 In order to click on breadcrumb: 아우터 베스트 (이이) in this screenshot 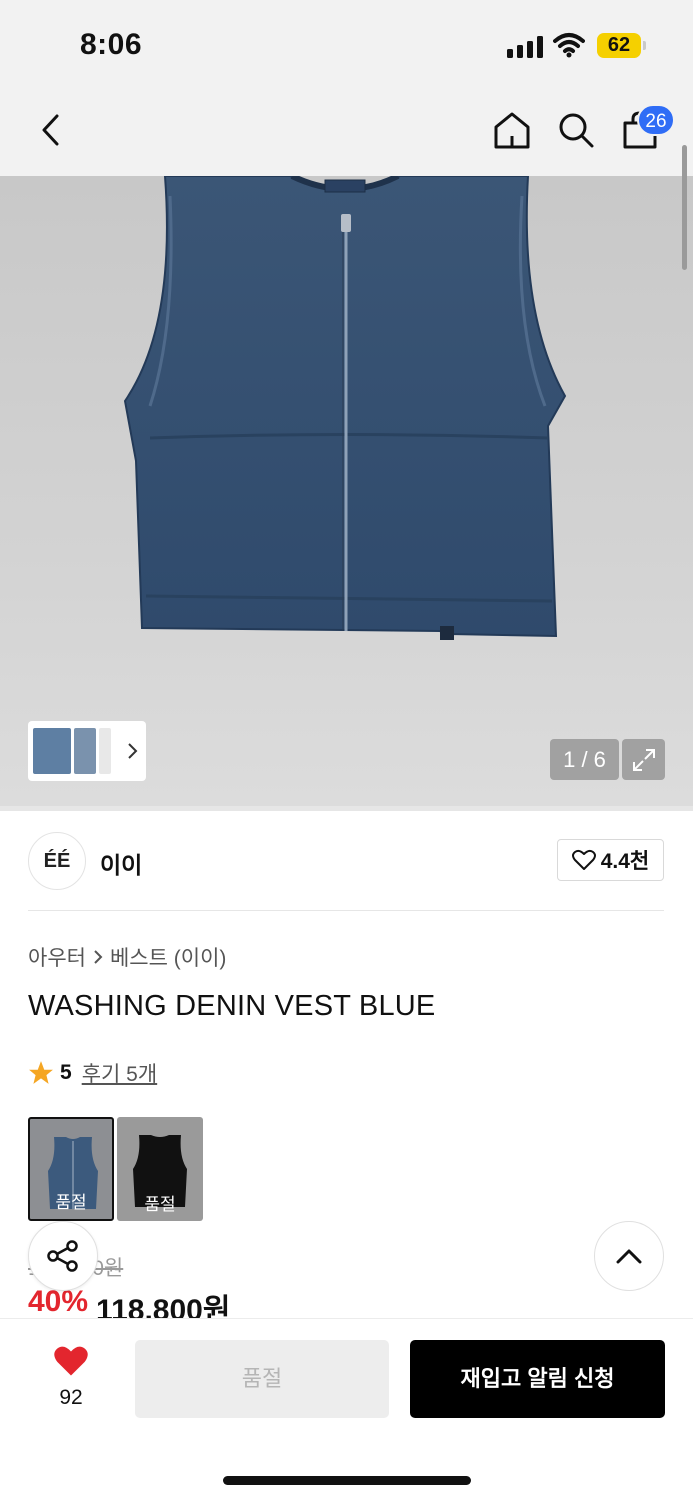, I will do `click(127, 957)`.